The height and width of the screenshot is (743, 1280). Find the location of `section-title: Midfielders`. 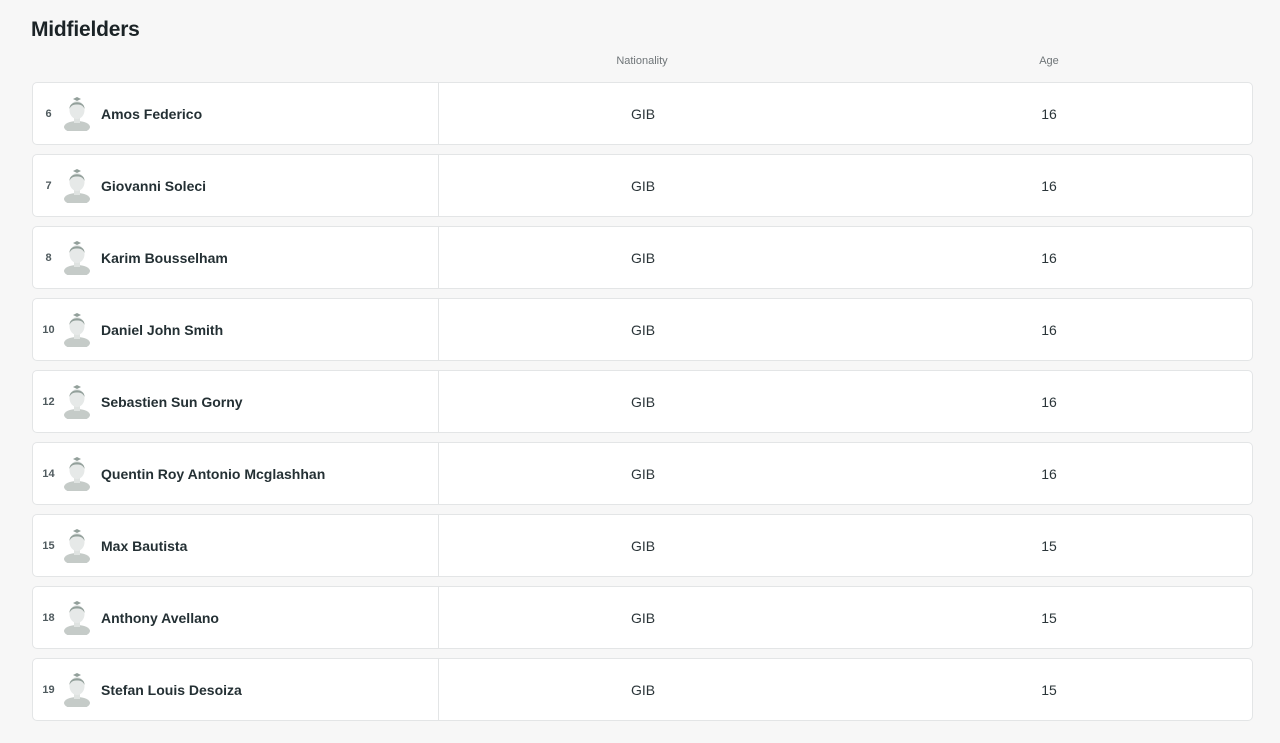

section-title: Midfielders is located at coordinates (85, 29).